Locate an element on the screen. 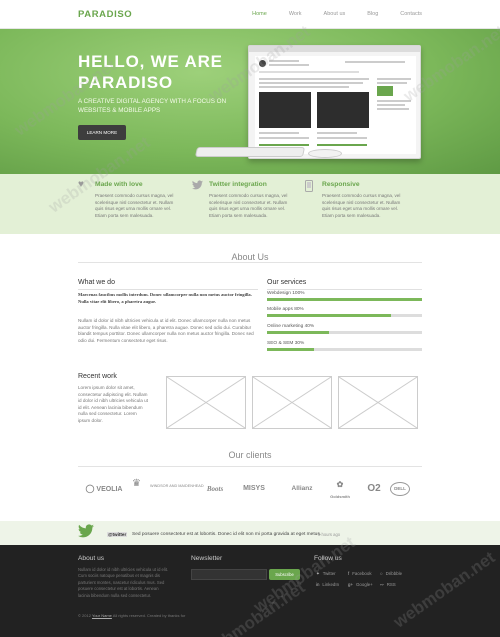  mouse-image is located at coordinates (325, 153).